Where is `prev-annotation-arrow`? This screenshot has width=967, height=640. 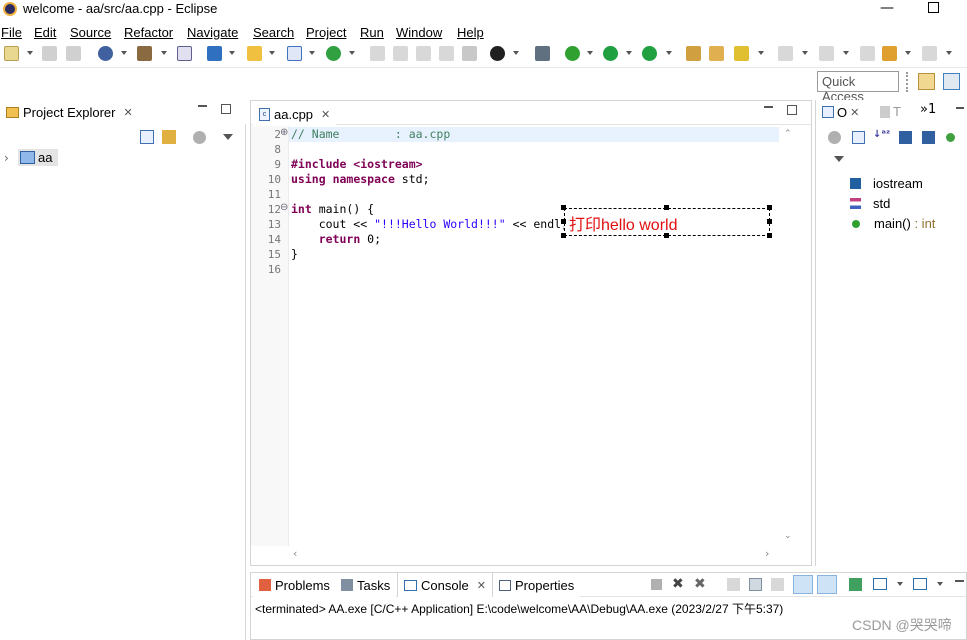 prev-annotation-arrow is located at coordinates (846, 53).